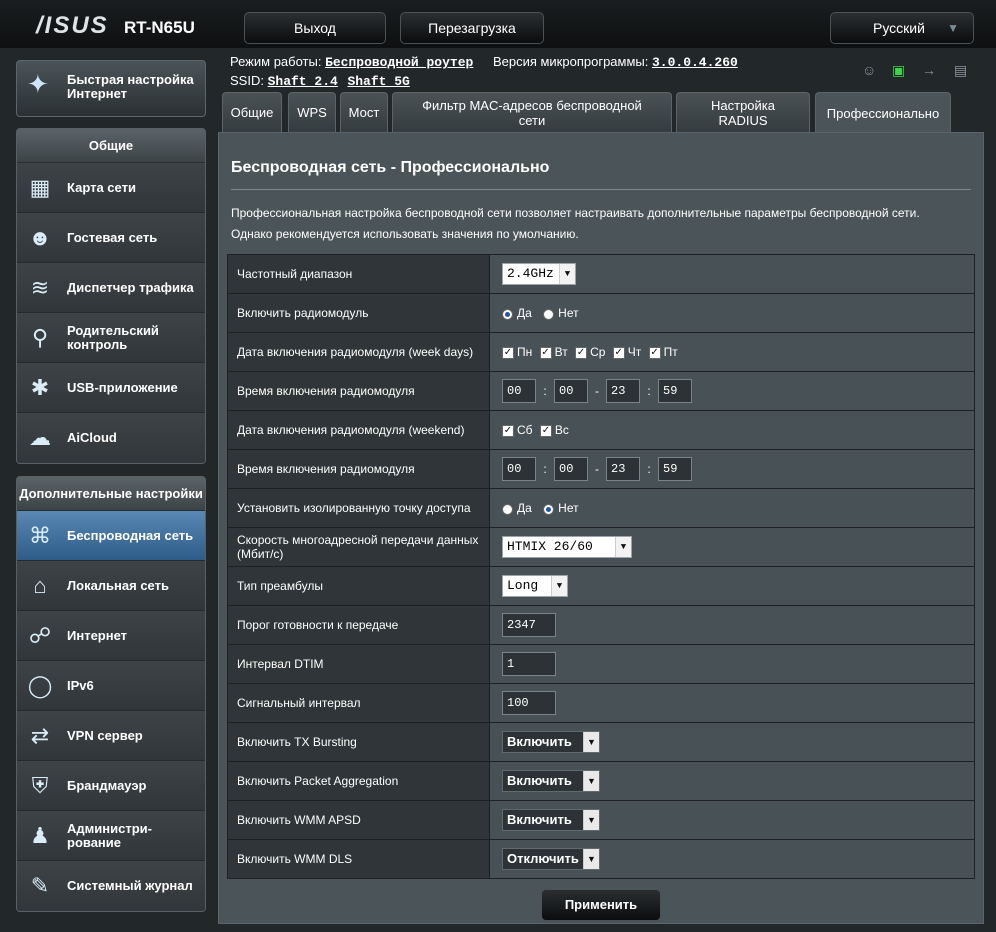 The height and width of the screenshot is (932, 996). I want to click on sidebar-item-wan: ☍ Интернет, so click(111, 636).